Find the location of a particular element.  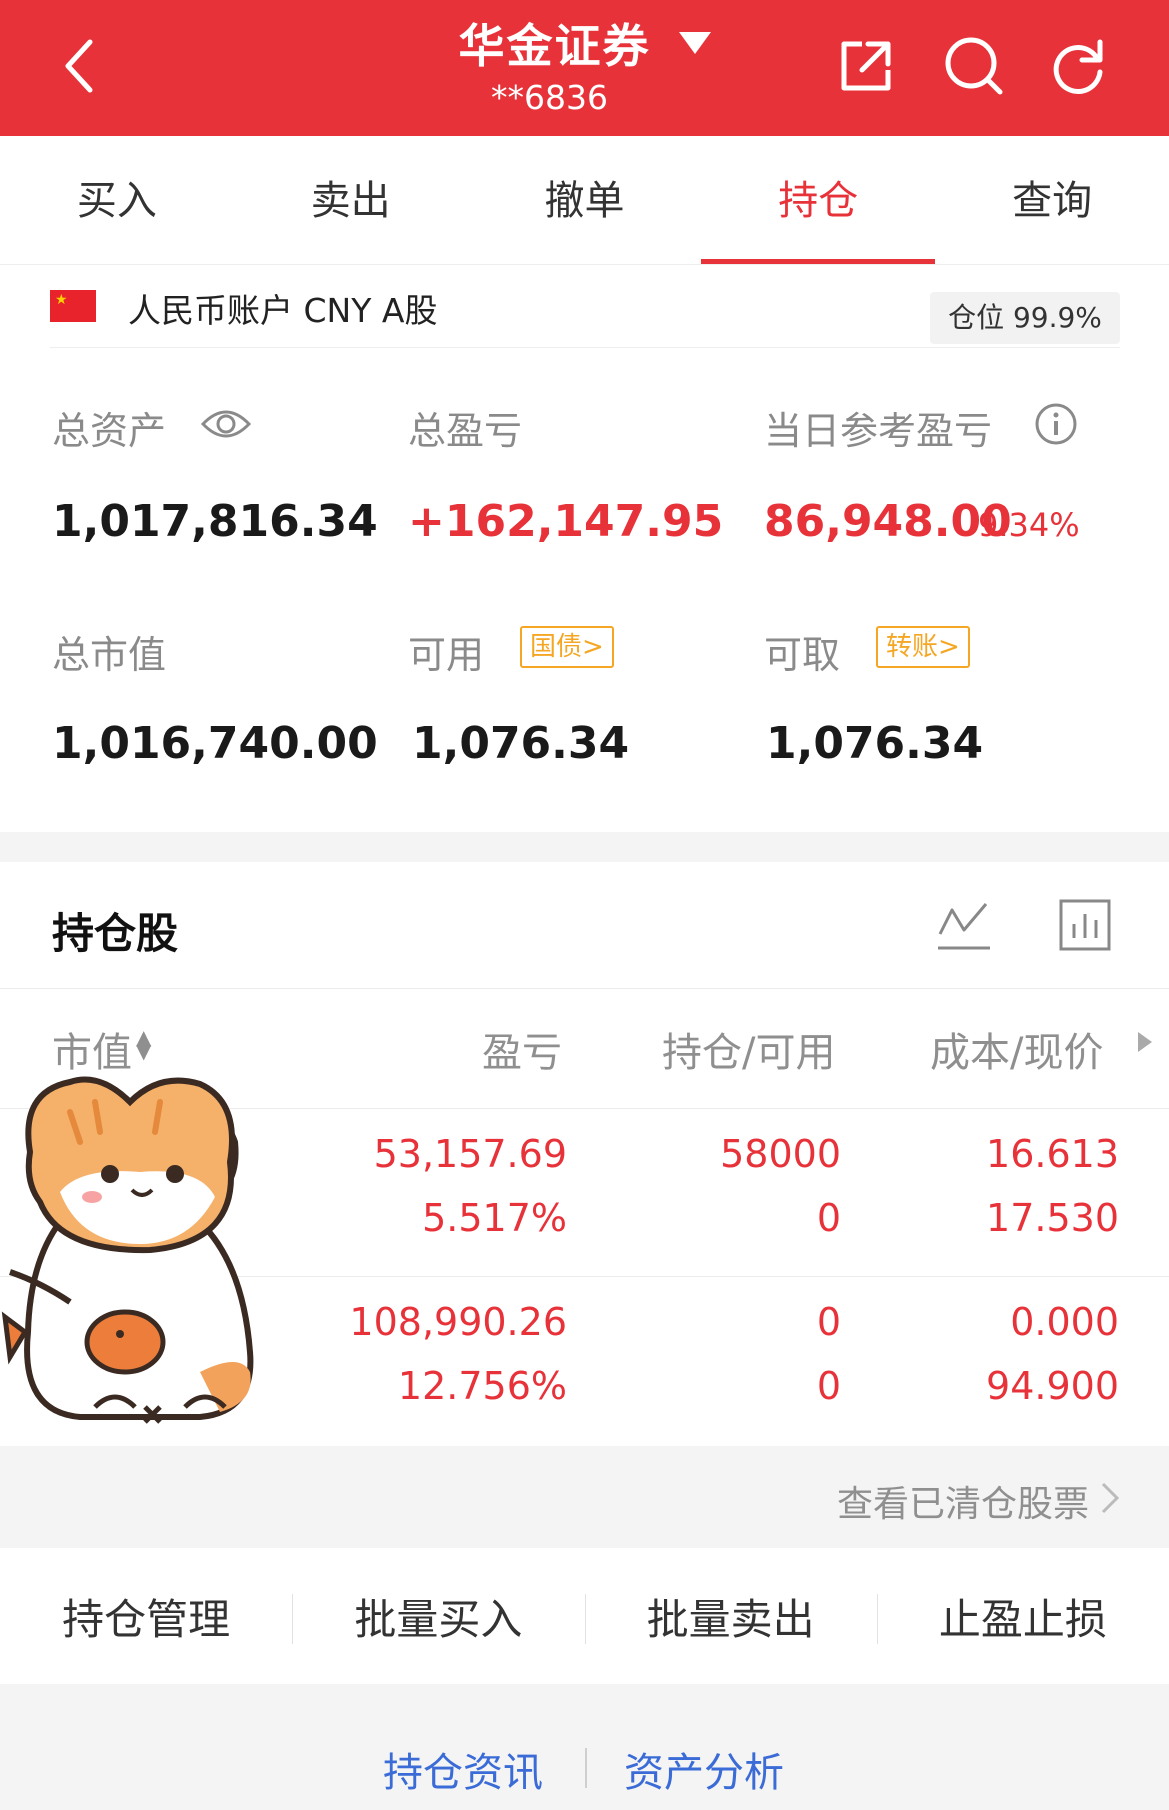

china-flag-icon: ★ is located at coordinates (73, 306).